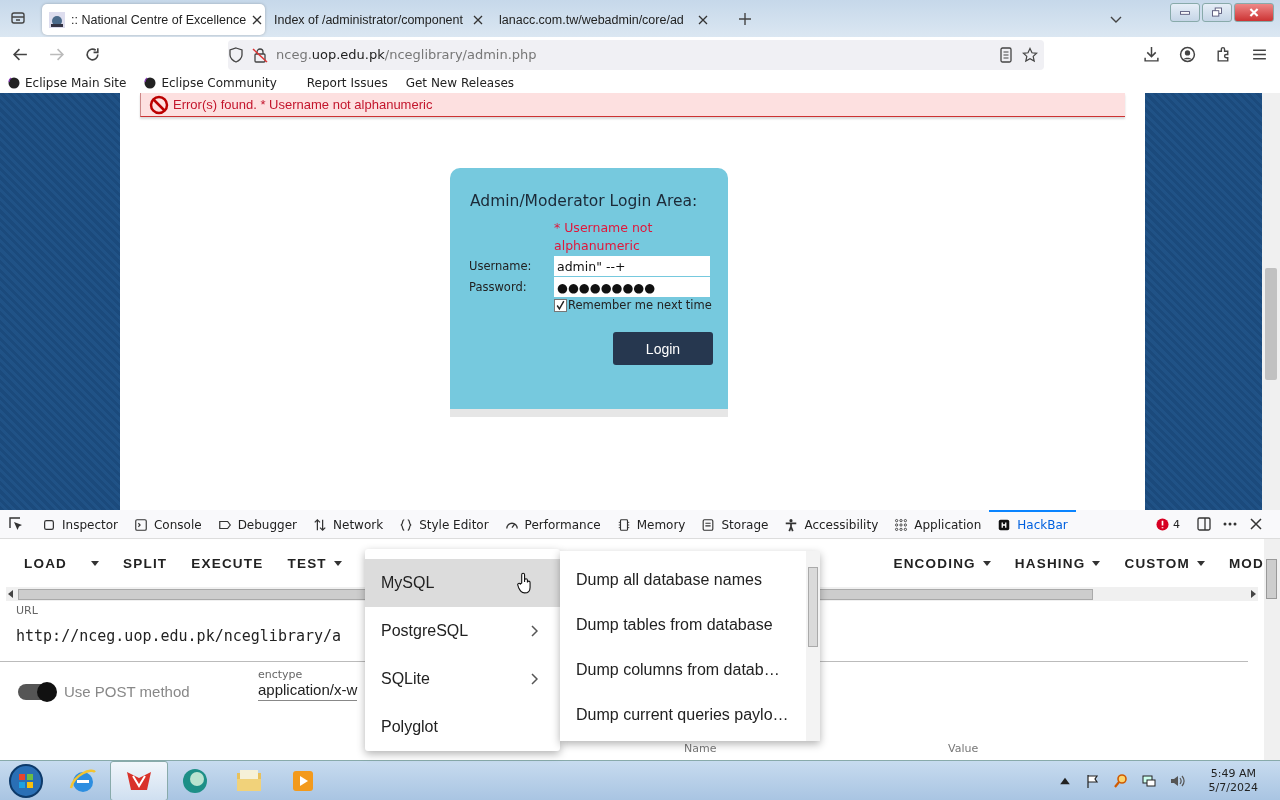  Describe the element at coordinates (462, 583) in the screenshot. I see `menu-item: MySQL` at that location.